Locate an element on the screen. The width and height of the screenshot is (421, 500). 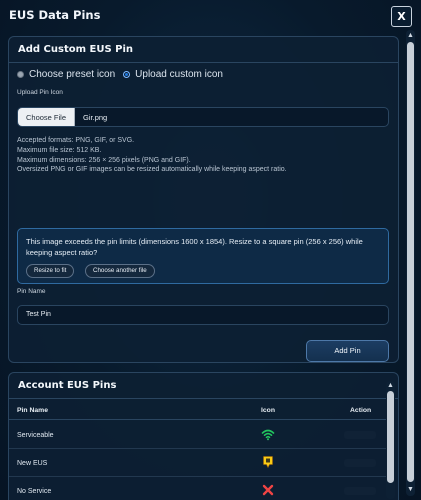
selected-file-name: Gir.png is located at coordinates (95, 117).